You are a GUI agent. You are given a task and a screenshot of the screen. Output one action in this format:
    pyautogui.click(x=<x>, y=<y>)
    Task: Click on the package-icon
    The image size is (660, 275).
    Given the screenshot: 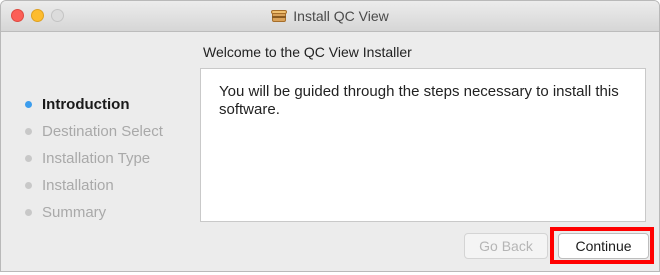 What is the action you would take?
    pyautogui.click(x=279, y=16)
    